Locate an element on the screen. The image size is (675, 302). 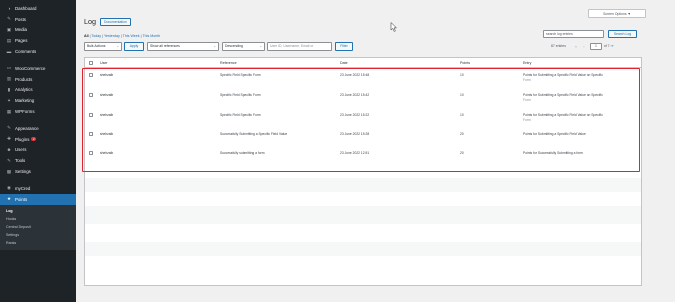
date-cell: 23 June 2022 15:28 is located at coordinates (355, 134).